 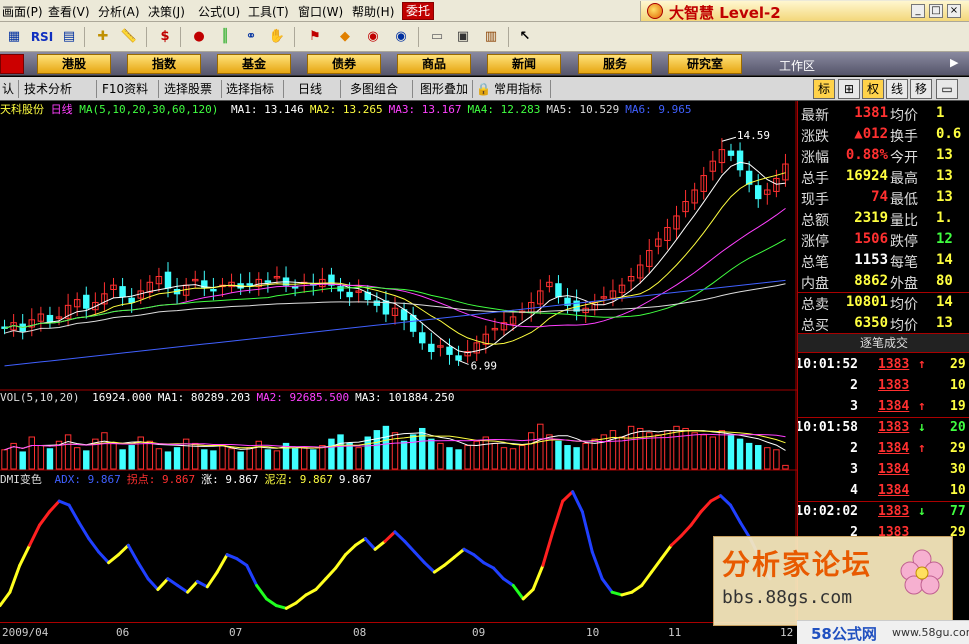 I want to click on binoculars-icon: ⚭, so click(x=251, y=37).